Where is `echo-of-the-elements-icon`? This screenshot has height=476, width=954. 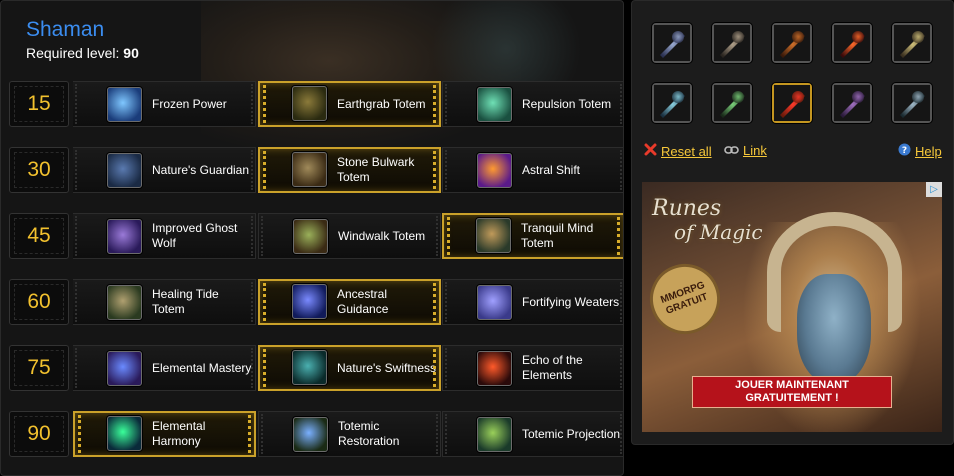
echo-of-the-elements-icon is located at coordinates (494, 368).